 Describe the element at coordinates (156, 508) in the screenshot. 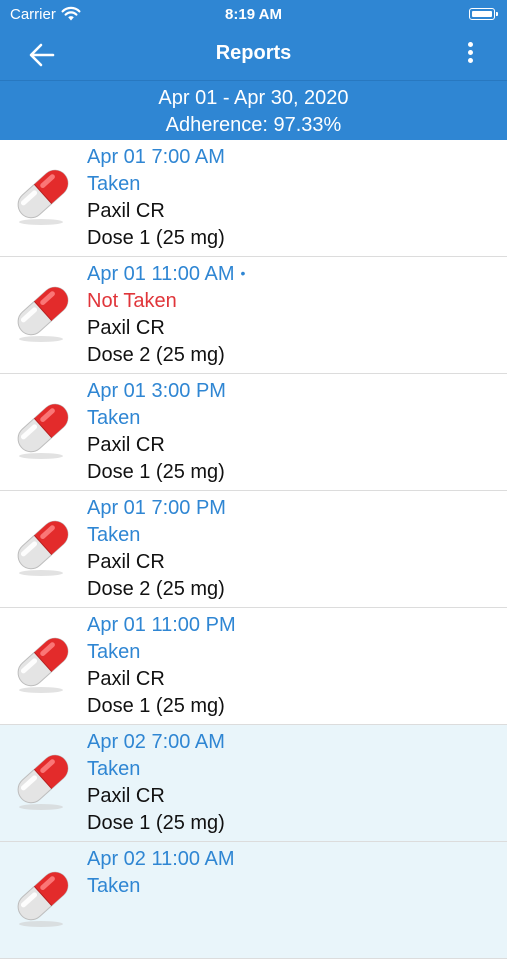

I see `dose-datetime: Apr 01 7:00 PM` at that location.